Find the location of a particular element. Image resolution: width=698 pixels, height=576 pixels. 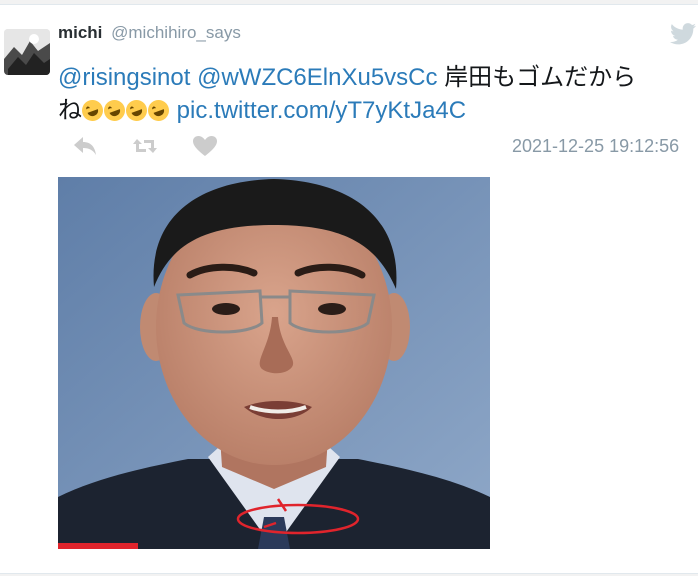

mention-link-1: @risingsinot is located at coordinates (124, 77).